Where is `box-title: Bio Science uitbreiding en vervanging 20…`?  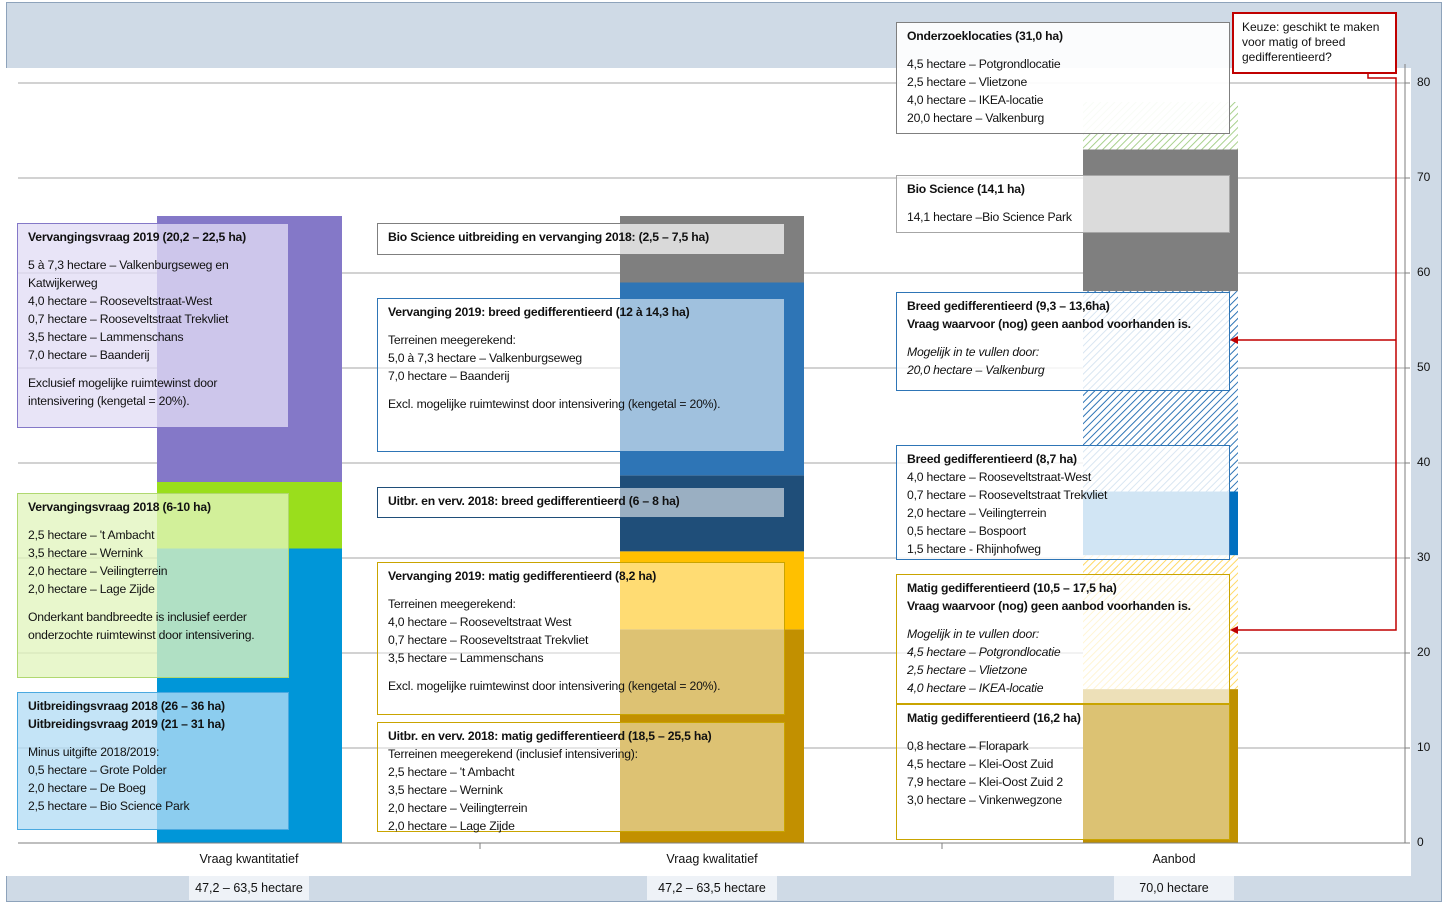
box-title: Bio Science uitbreiding en vervanging 20… is located at coordinates (548, 237).